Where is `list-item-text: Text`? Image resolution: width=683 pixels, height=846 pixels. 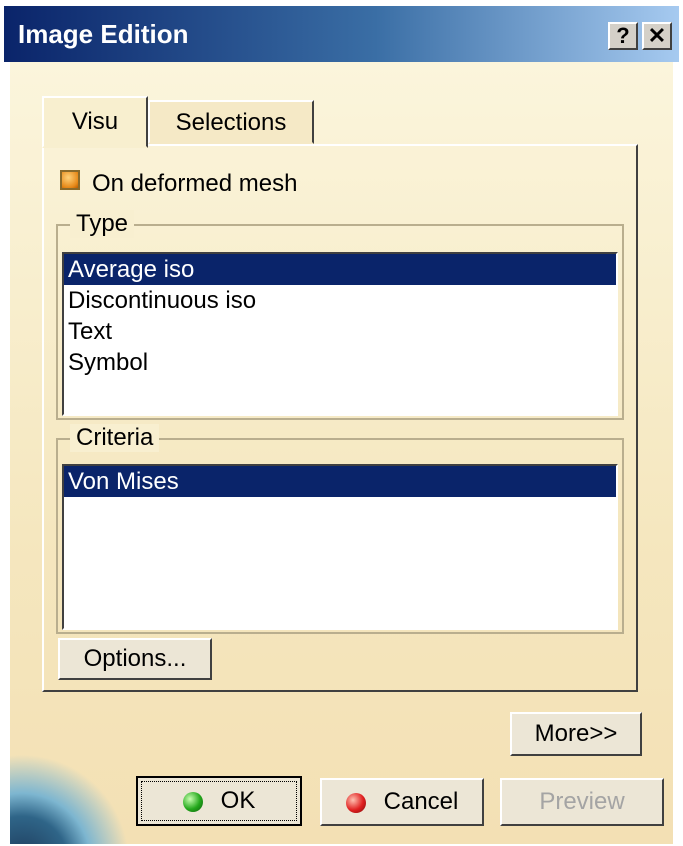
list-item-text: Text is located at coordinates (340, 331).